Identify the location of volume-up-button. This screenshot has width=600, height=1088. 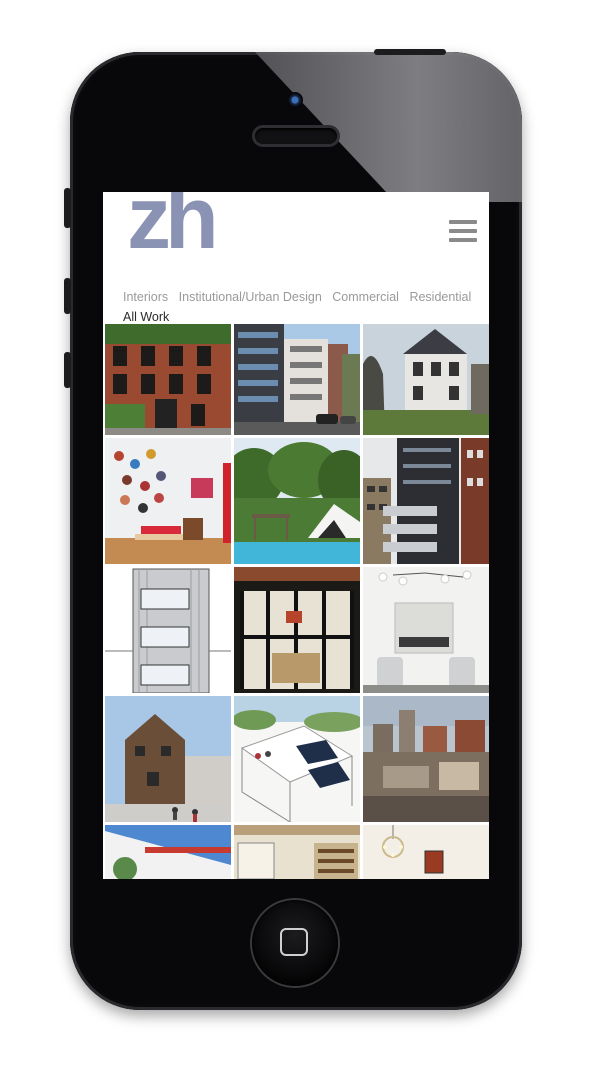
(67, 296).